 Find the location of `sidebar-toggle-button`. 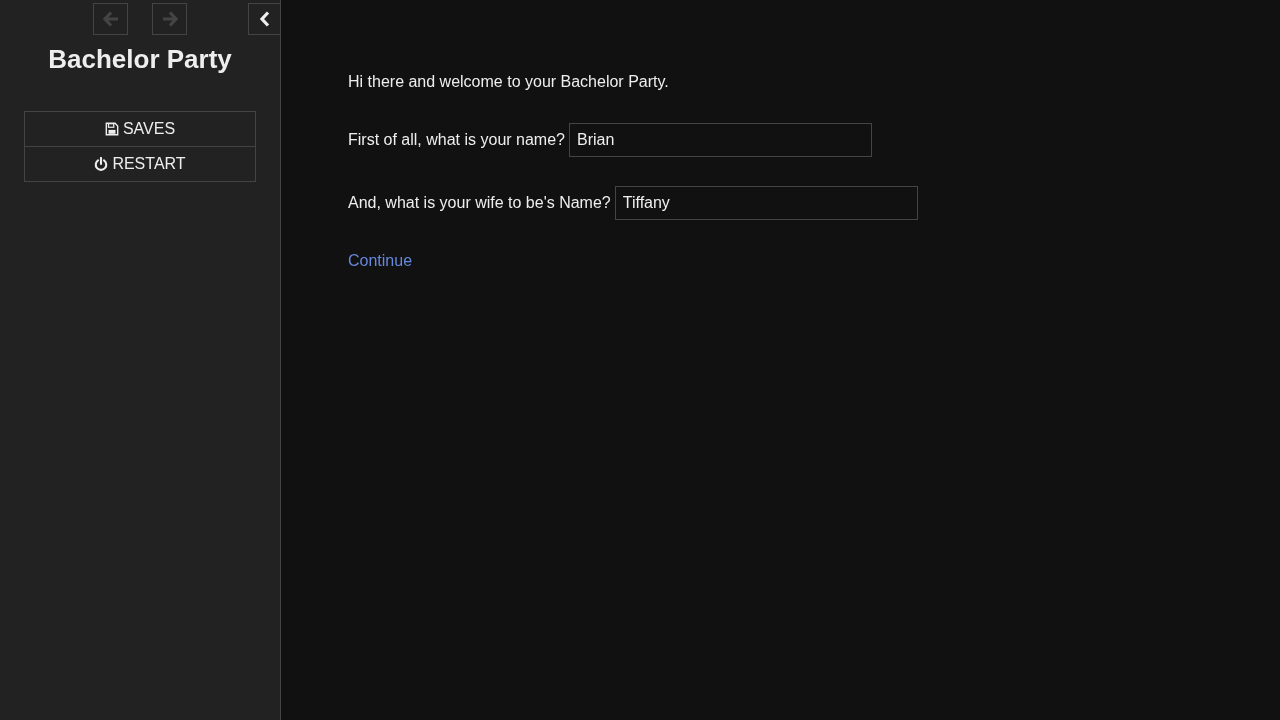

sidebar-toggle-button is located at coordinates (264, 19).